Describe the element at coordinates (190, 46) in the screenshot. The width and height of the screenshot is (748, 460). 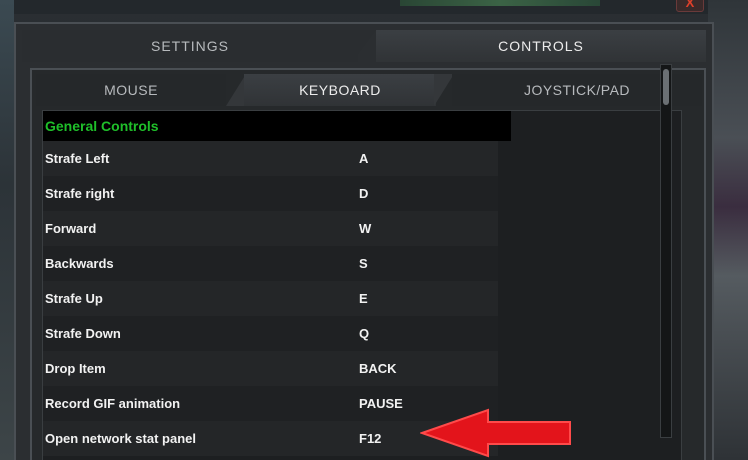
I see `tab-settings: SETTINGS` at that location.